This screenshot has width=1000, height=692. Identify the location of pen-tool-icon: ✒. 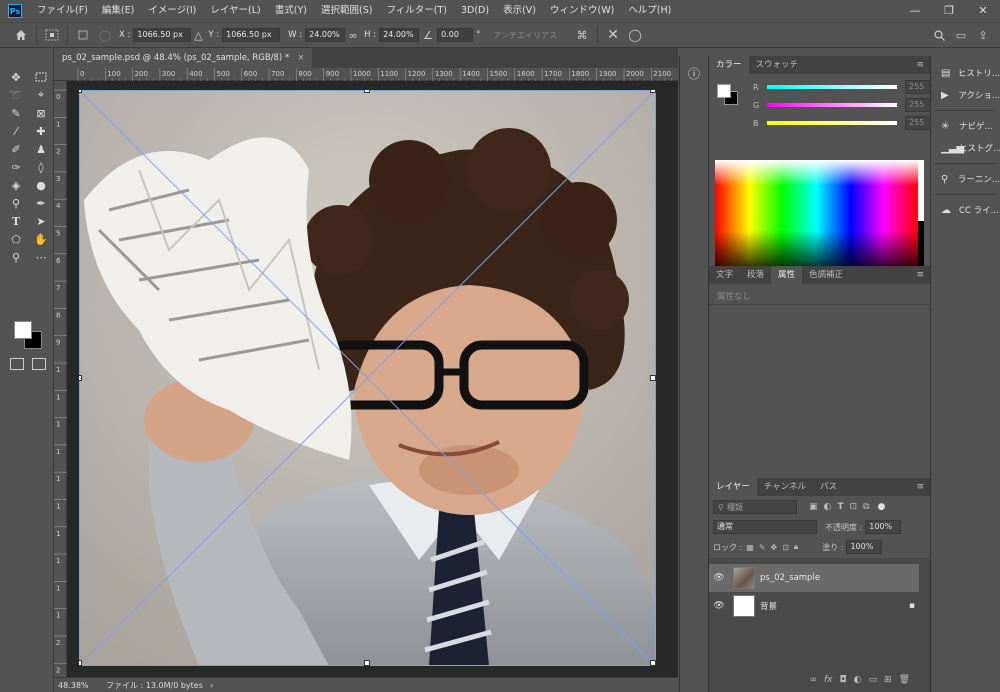
(41, 203).